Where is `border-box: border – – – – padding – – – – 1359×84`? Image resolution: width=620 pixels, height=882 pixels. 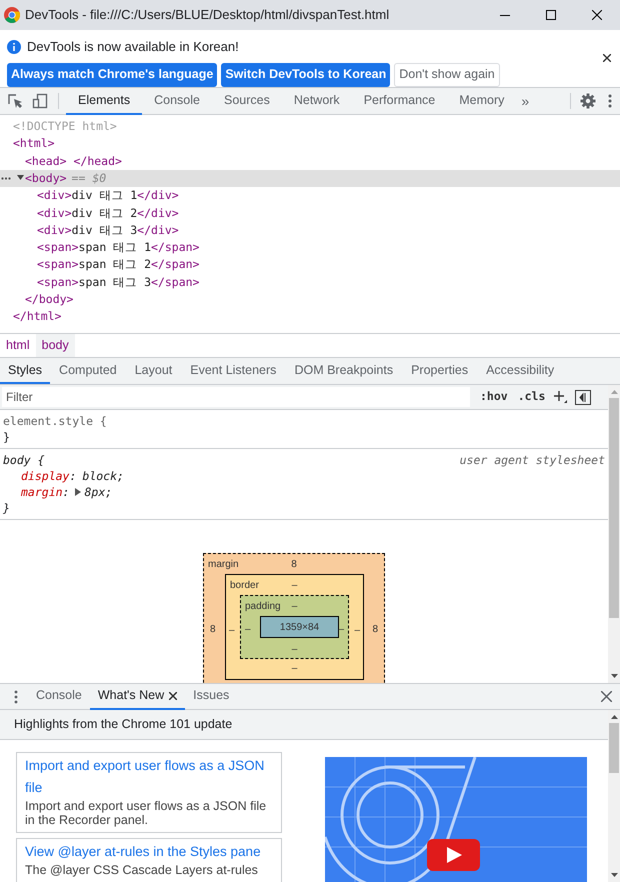 border-box: border – – – – padding – – – – 1359×84 is located at coordinates (294, 627).